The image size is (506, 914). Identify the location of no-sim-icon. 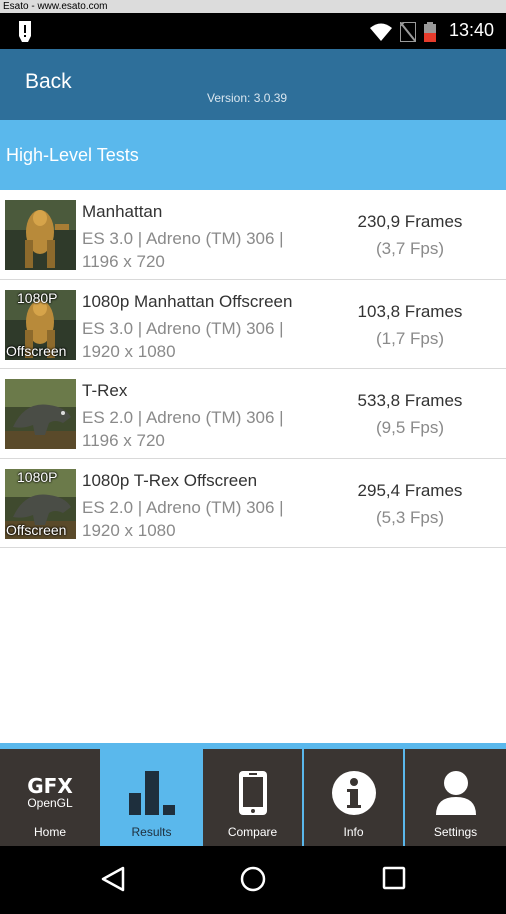
(408, 32).